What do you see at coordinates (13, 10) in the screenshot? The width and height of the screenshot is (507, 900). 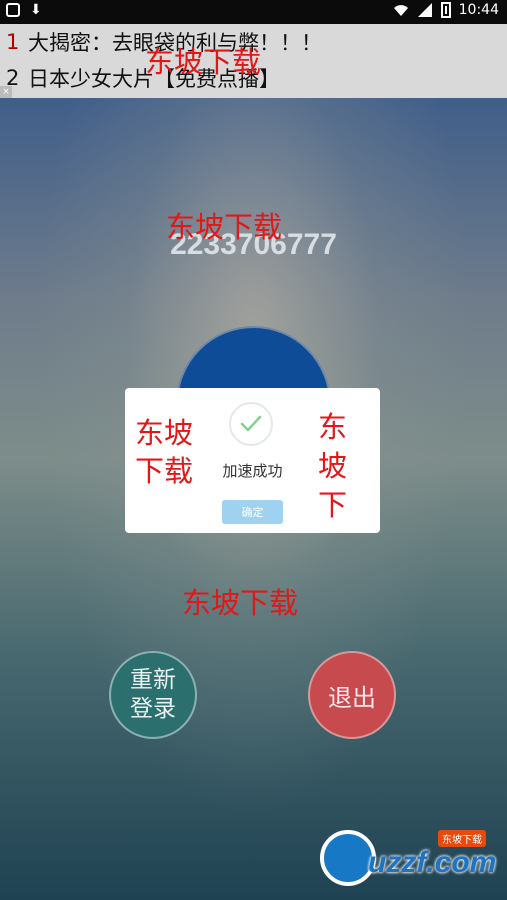 I see `app-notification-icon` at bounding box center [13, 10].